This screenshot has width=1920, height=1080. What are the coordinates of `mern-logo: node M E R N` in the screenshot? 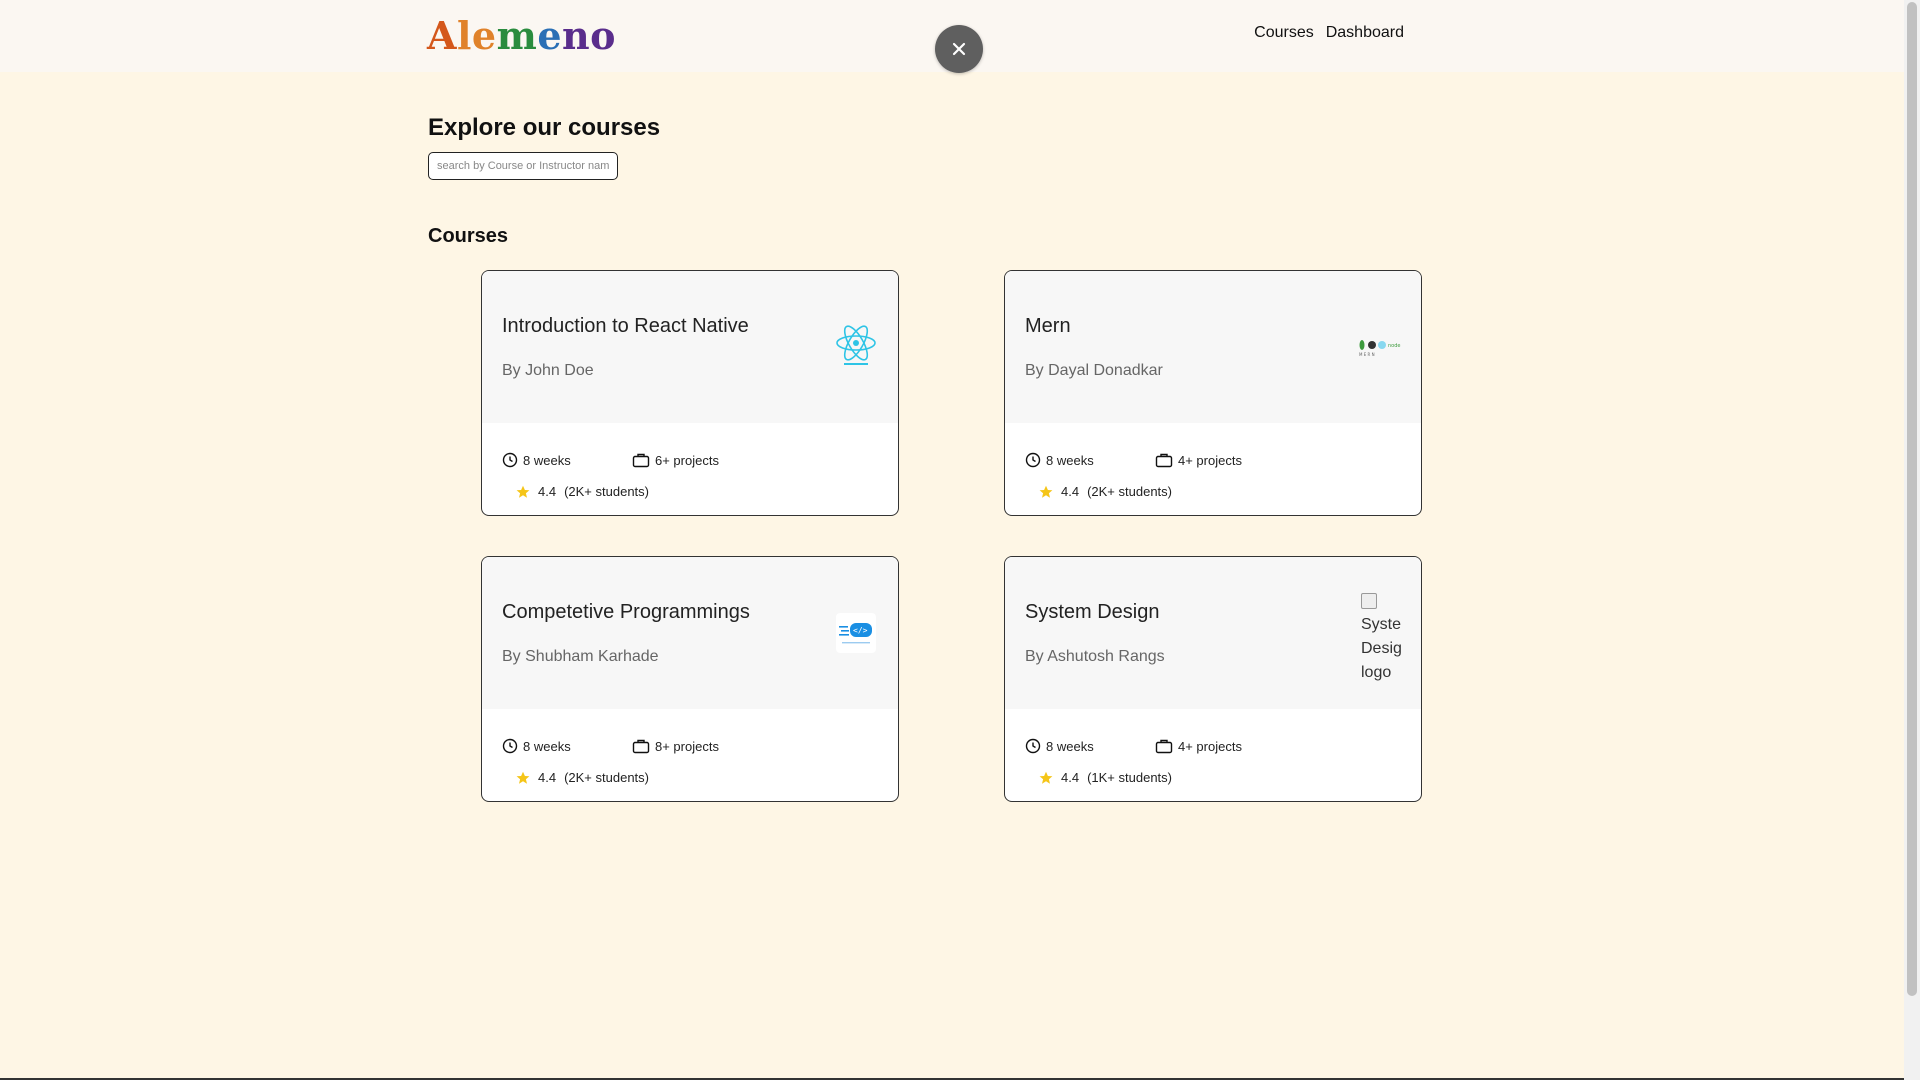 It's located at (1379, 347).